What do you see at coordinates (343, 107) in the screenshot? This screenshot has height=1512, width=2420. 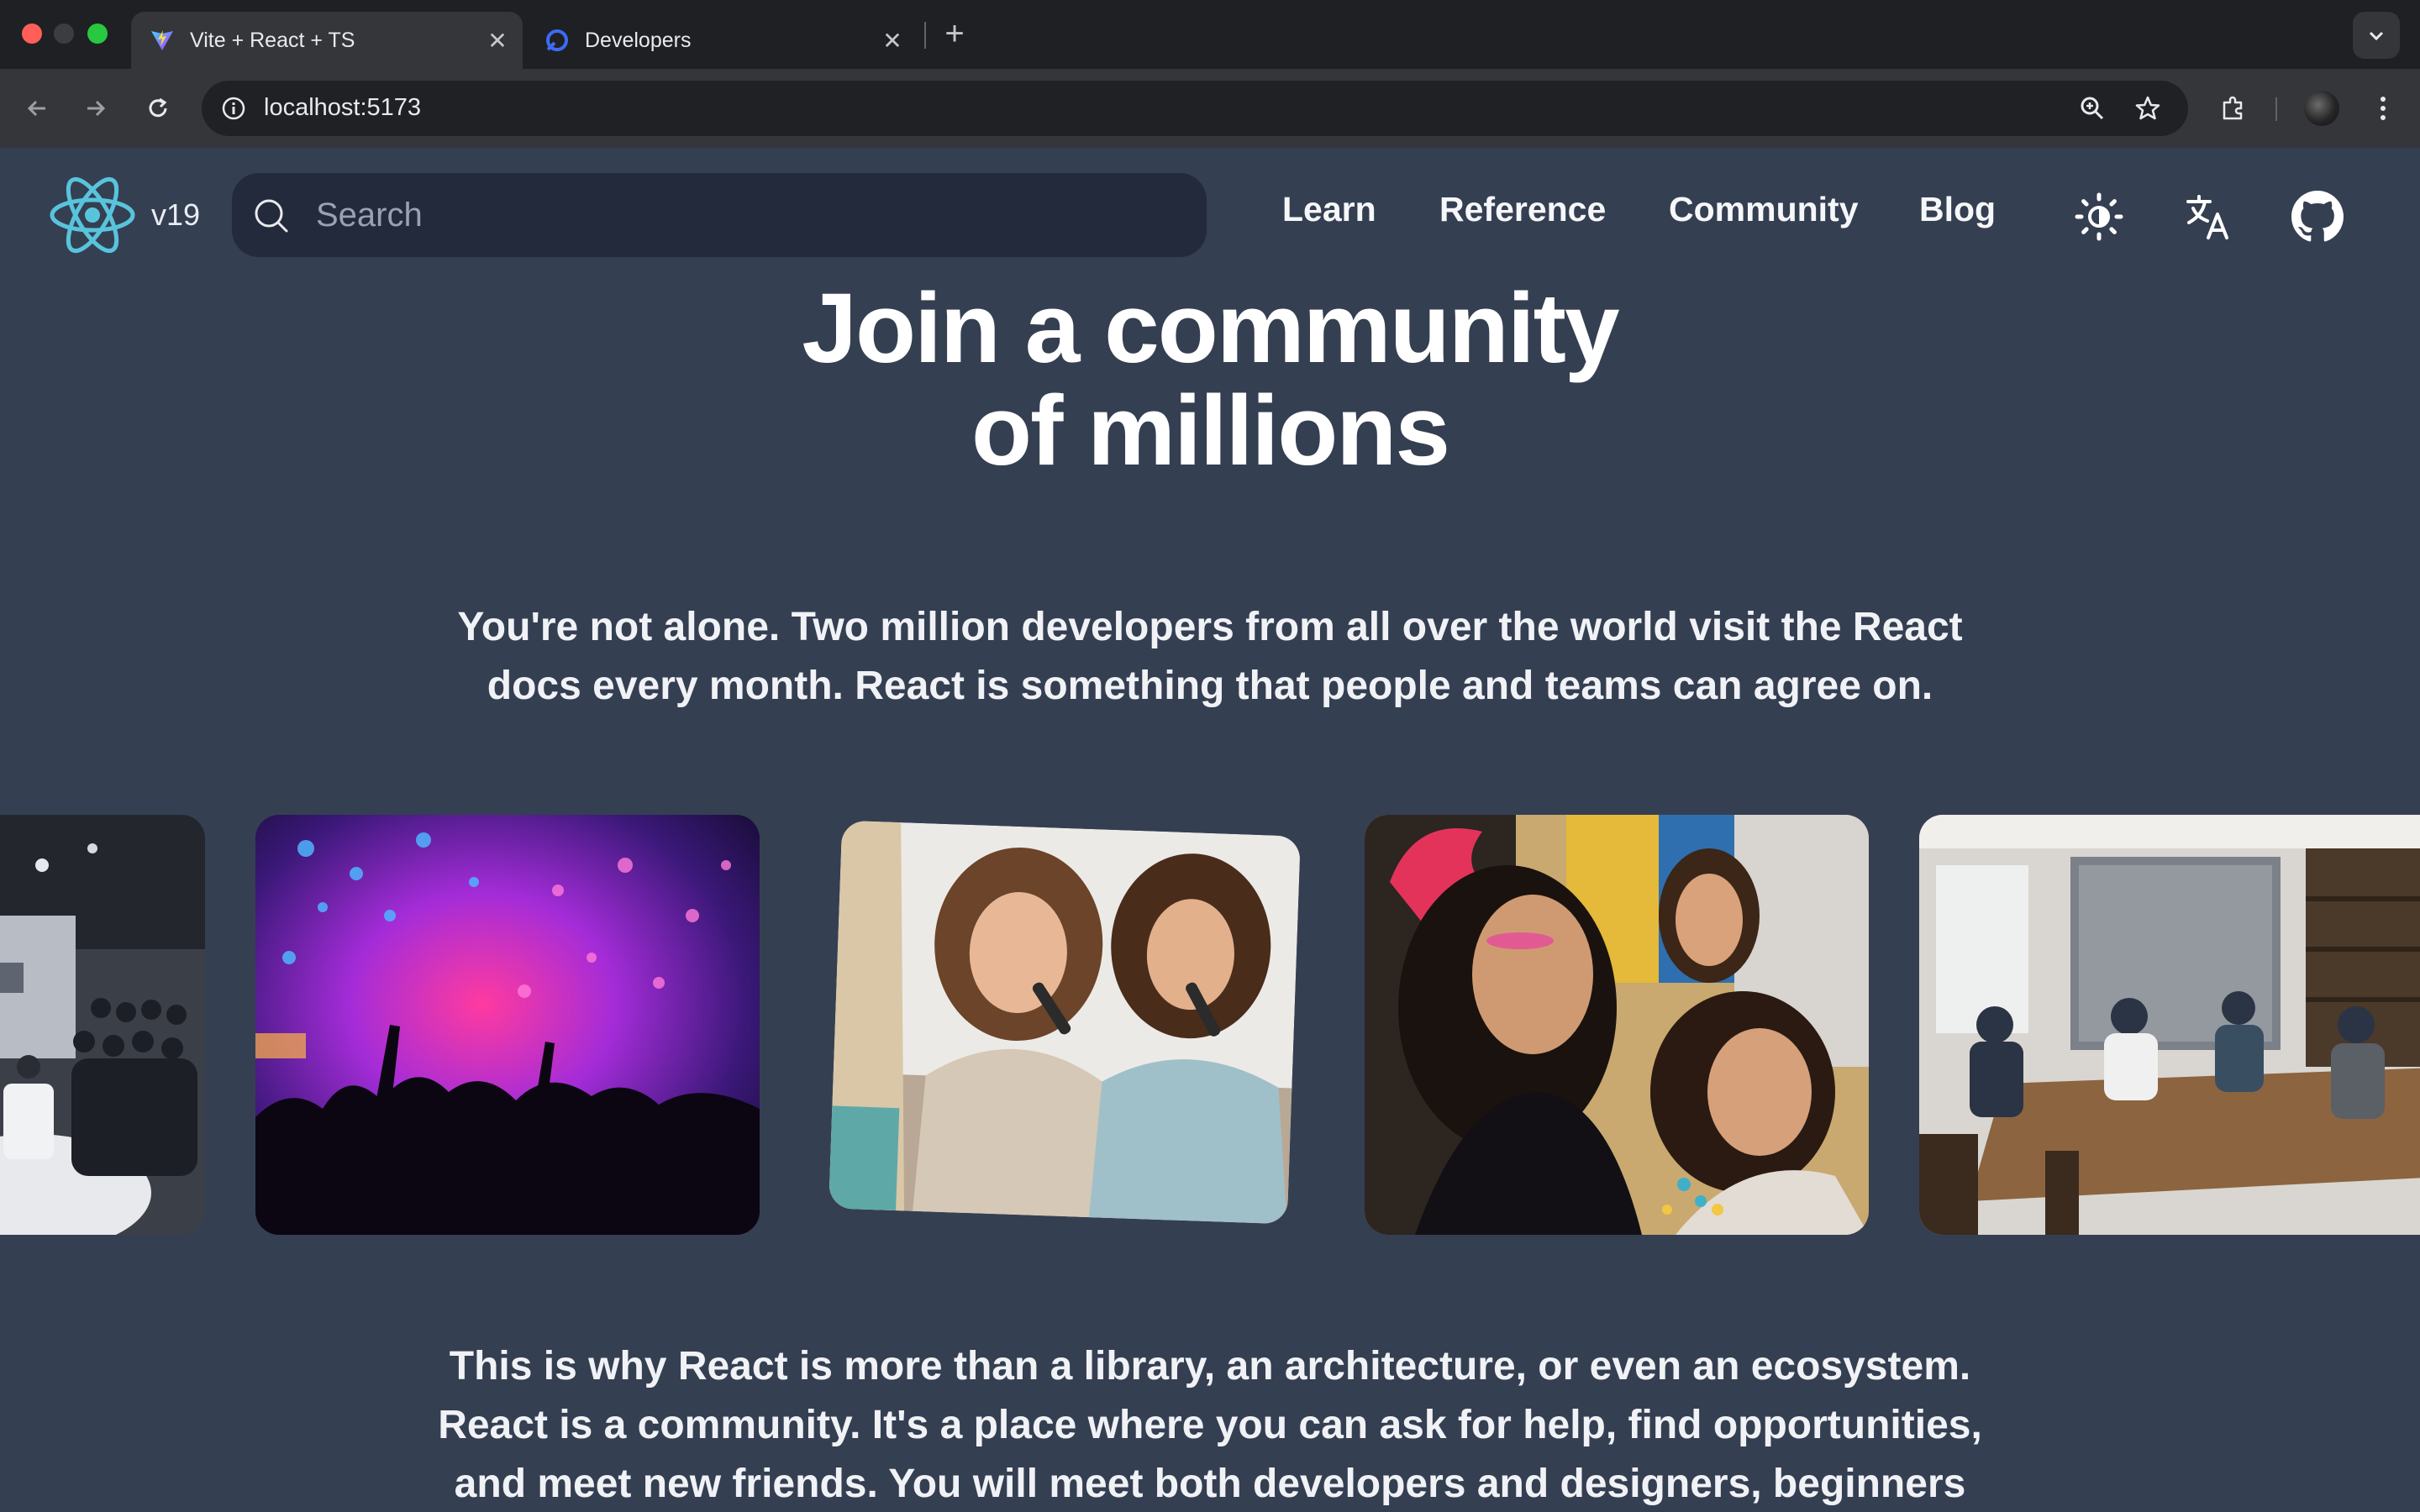 I see `url-text: localhost:5173` at bounding box center [343, 107].